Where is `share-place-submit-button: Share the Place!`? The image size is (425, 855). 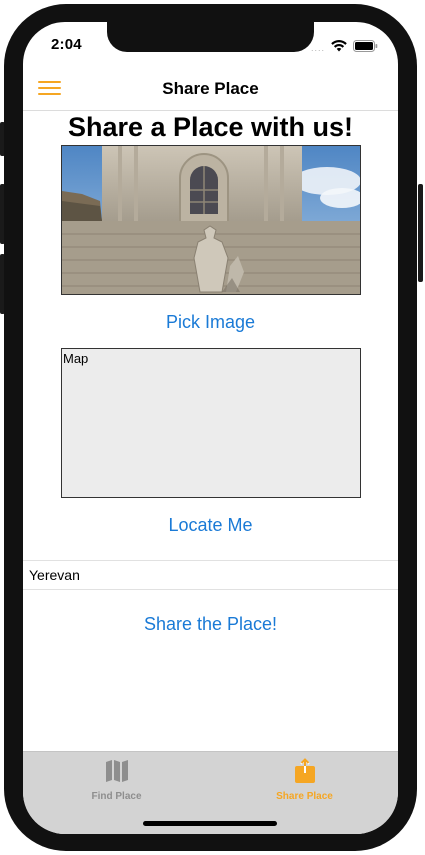 share-place-submit-button: Share the Place! is located at coordinates (210, 624).